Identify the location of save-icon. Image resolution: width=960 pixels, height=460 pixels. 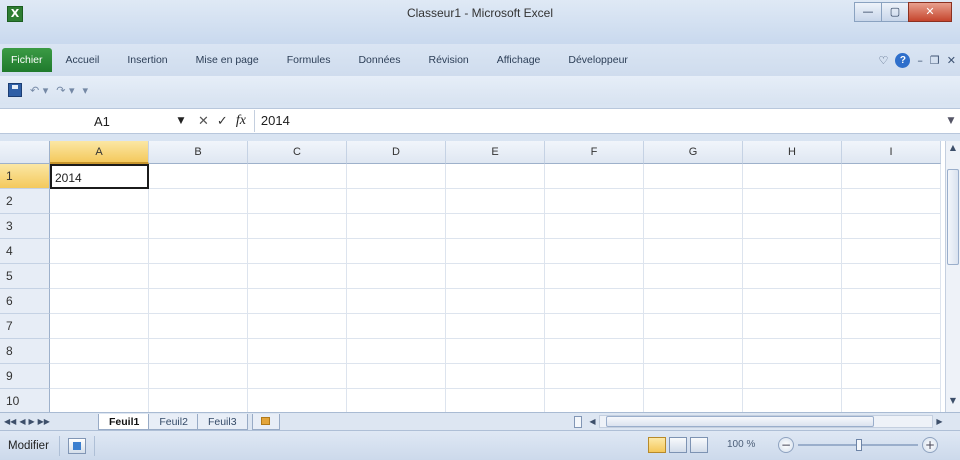
(15, 90).